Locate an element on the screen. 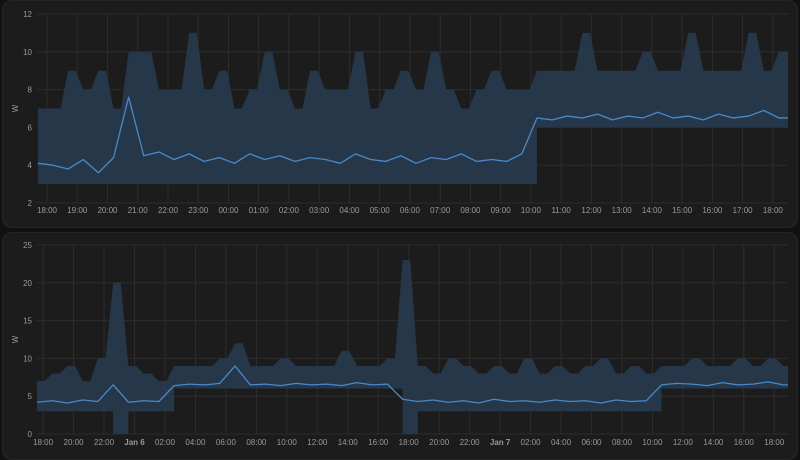 Image resolution: width=800 pixels, height=460 pixels. x-tick-label: 09:00 is located at coordinates (501, 210).